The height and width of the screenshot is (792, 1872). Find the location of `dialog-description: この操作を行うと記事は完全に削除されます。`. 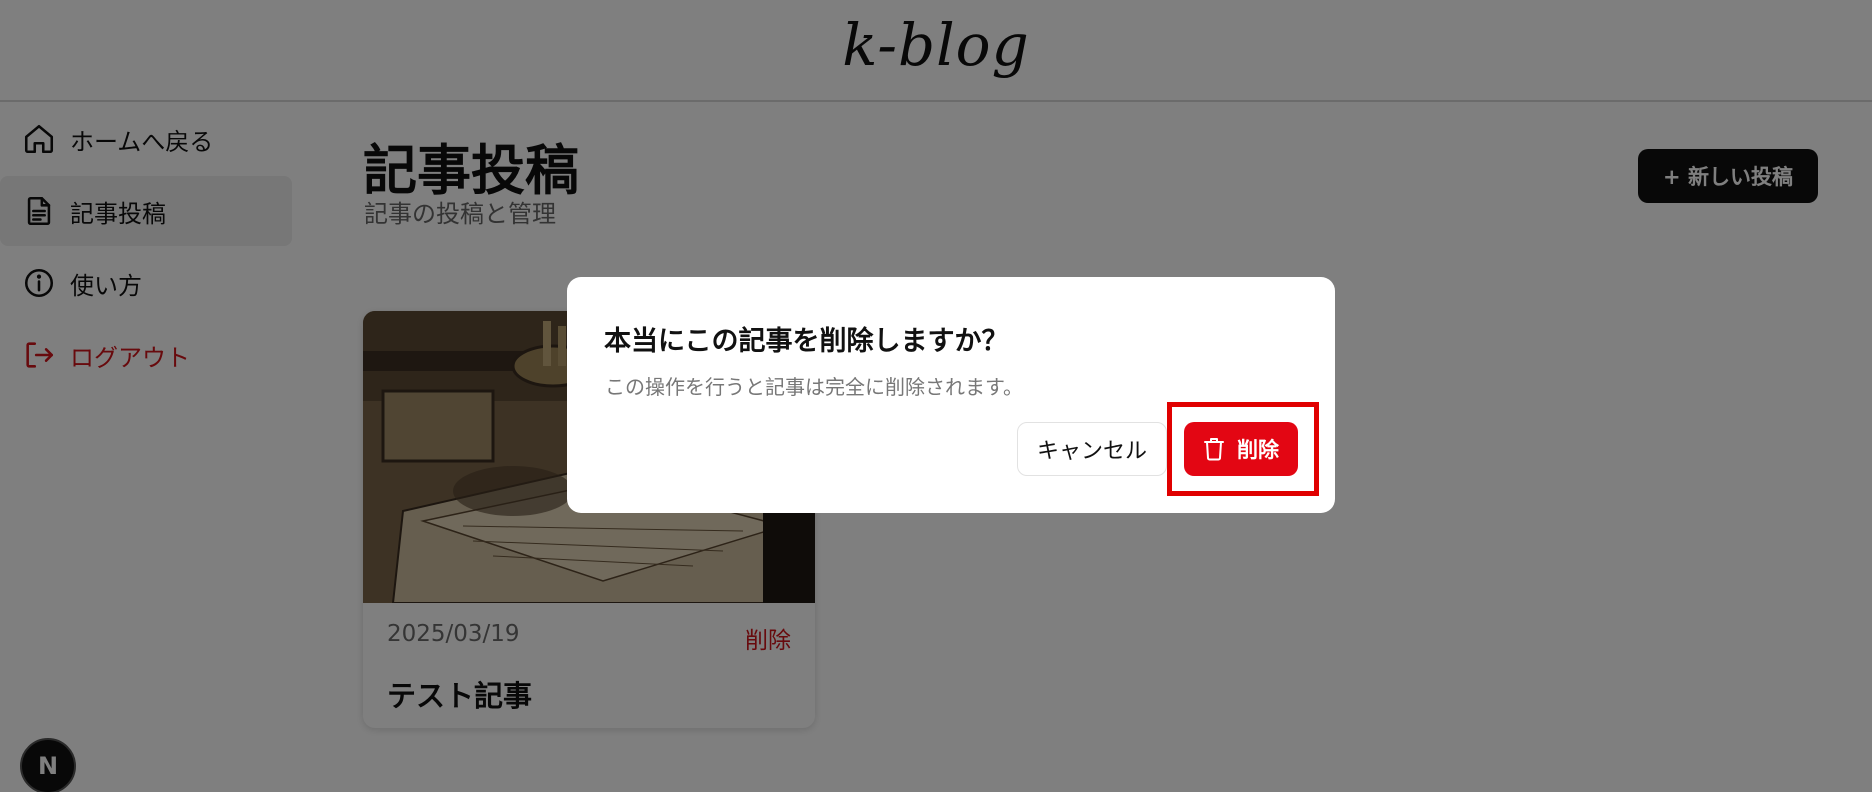

dialog-description: この操作を行うと記事は完全に削除されます。 is located at coordinates (814, 387).